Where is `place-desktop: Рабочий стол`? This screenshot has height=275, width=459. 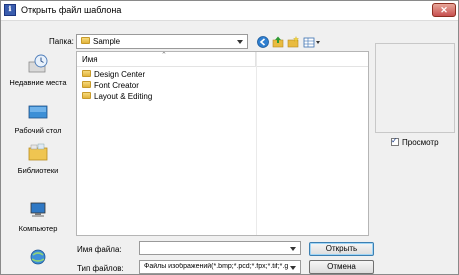
place-desktop: Рабочий стол is located at coordinates (38, 118).